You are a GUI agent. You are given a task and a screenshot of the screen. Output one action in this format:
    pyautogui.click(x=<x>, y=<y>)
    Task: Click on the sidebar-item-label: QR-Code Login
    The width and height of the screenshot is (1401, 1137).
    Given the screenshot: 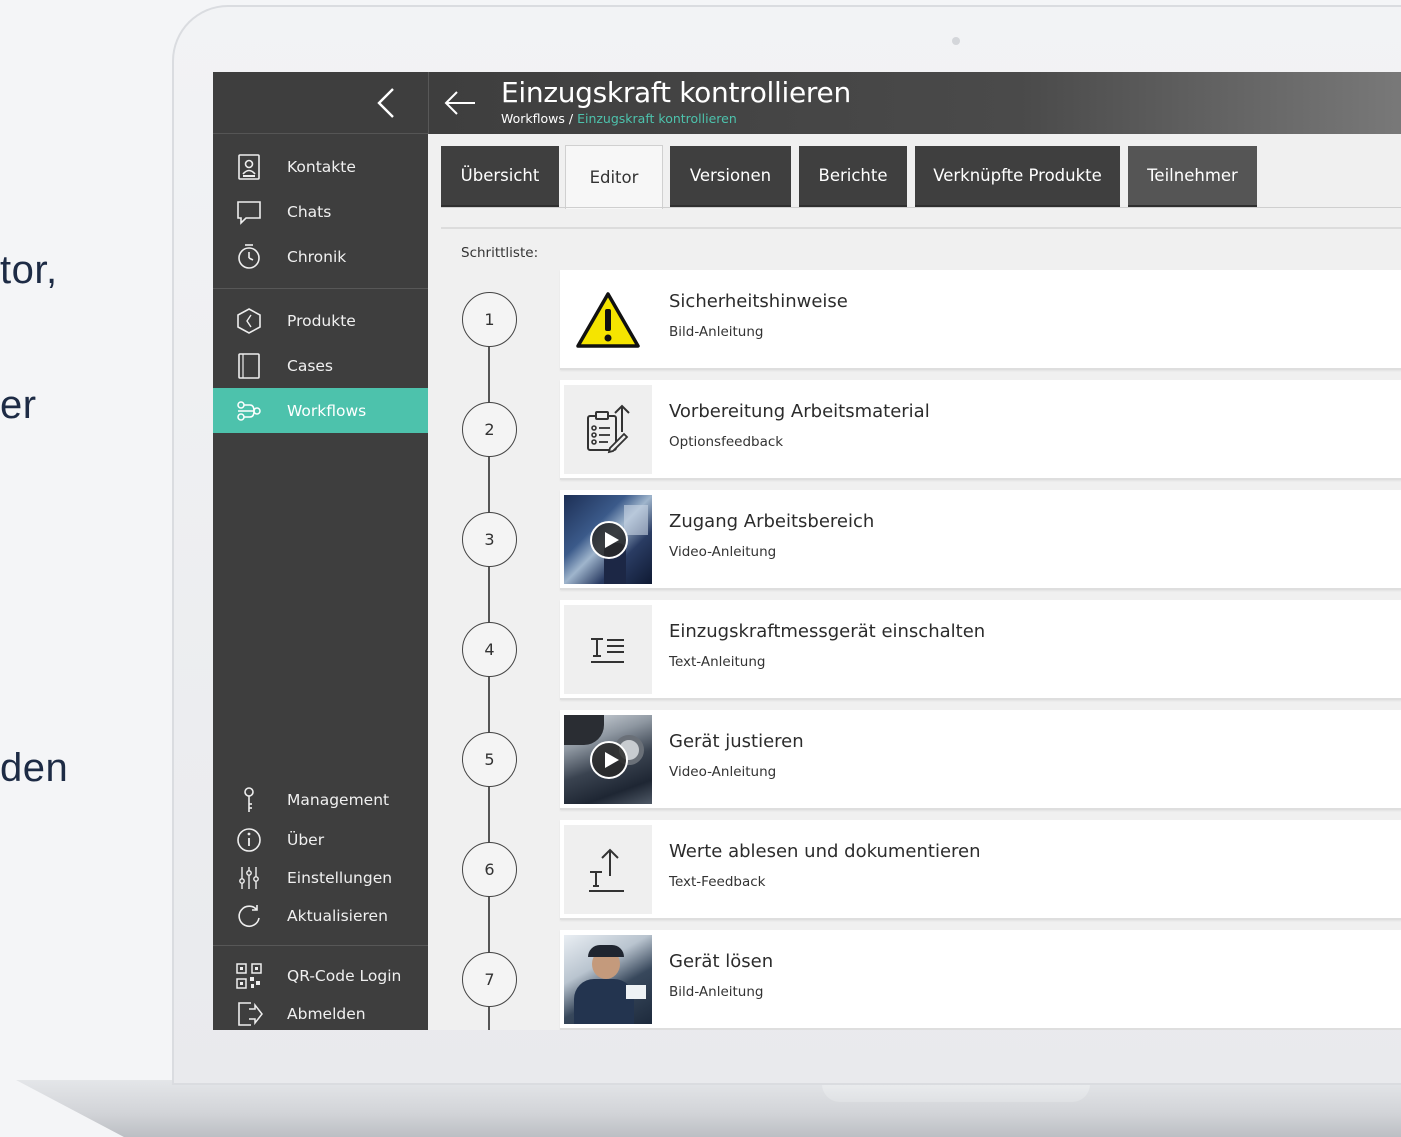 What is the action you would take?
    pyautogui.click(x=344, y=975)
    